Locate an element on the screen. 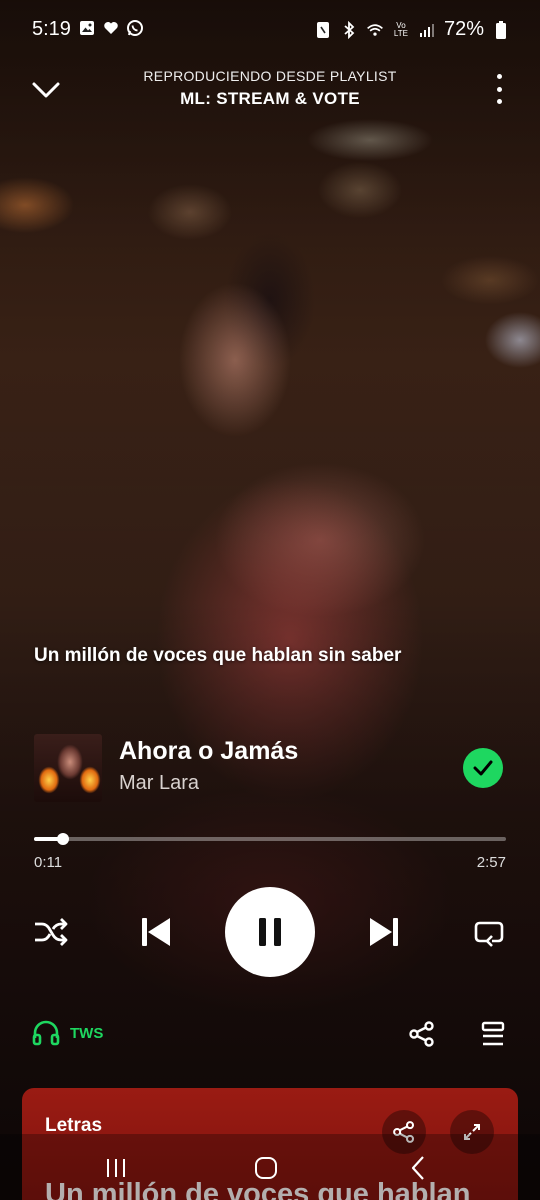  notification-icons is located at coordinates (111, 28).